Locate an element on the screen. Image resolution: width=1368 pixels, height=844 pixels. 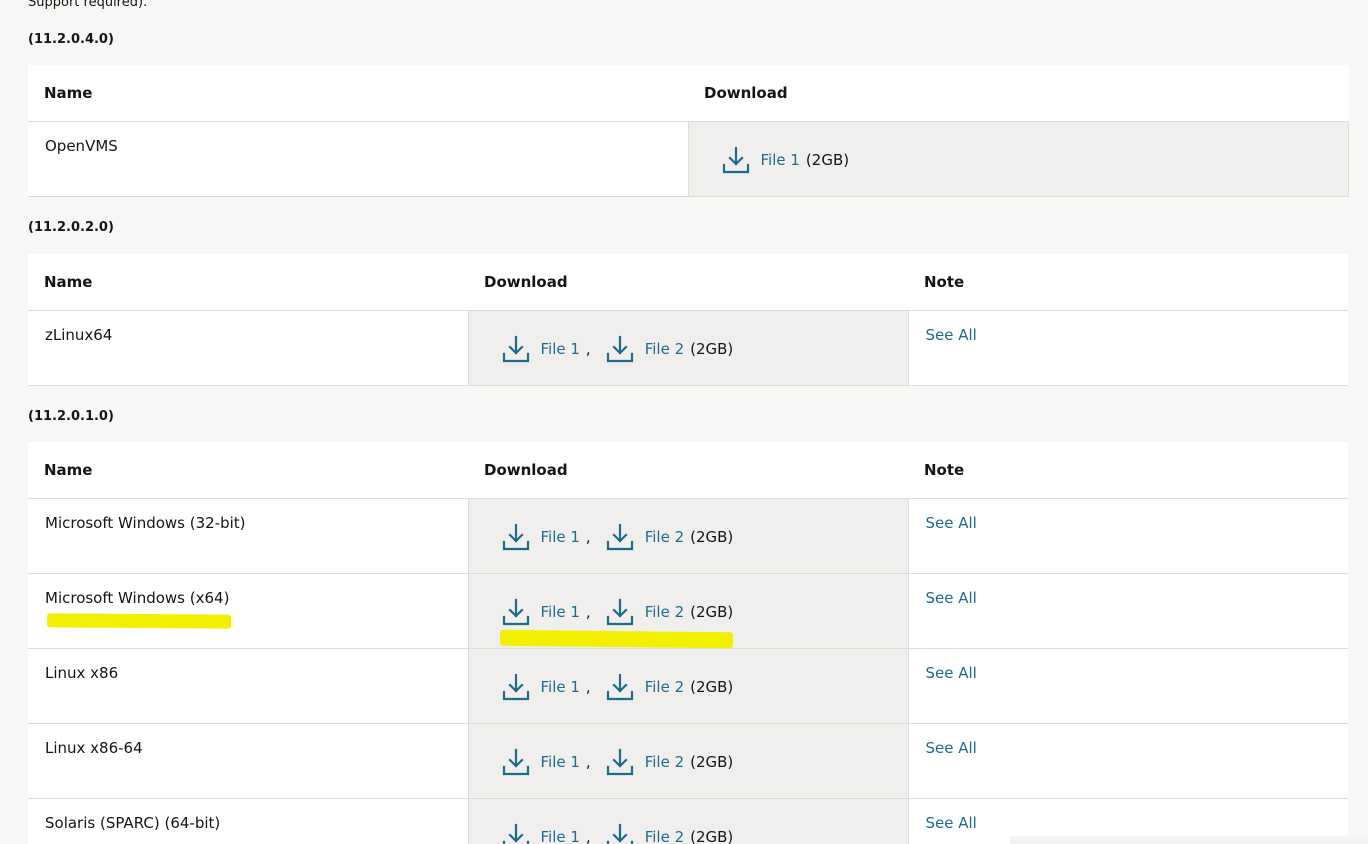
version-heading-11204: (11.2.0.4.0) is located at coordinates (71, 39).